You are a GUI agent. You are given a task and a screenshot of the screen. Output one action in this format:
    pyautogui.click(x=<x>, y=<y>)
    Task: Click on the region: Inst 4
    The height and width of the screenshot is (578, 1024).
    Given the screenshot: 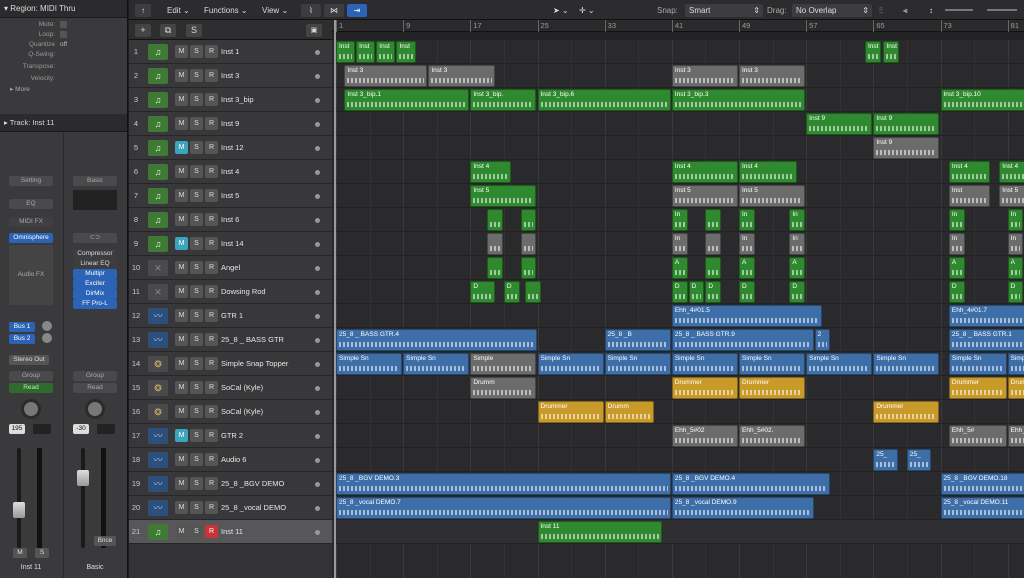 What is the action you would take?
    pyautogui.click(x=704, y=172)
    